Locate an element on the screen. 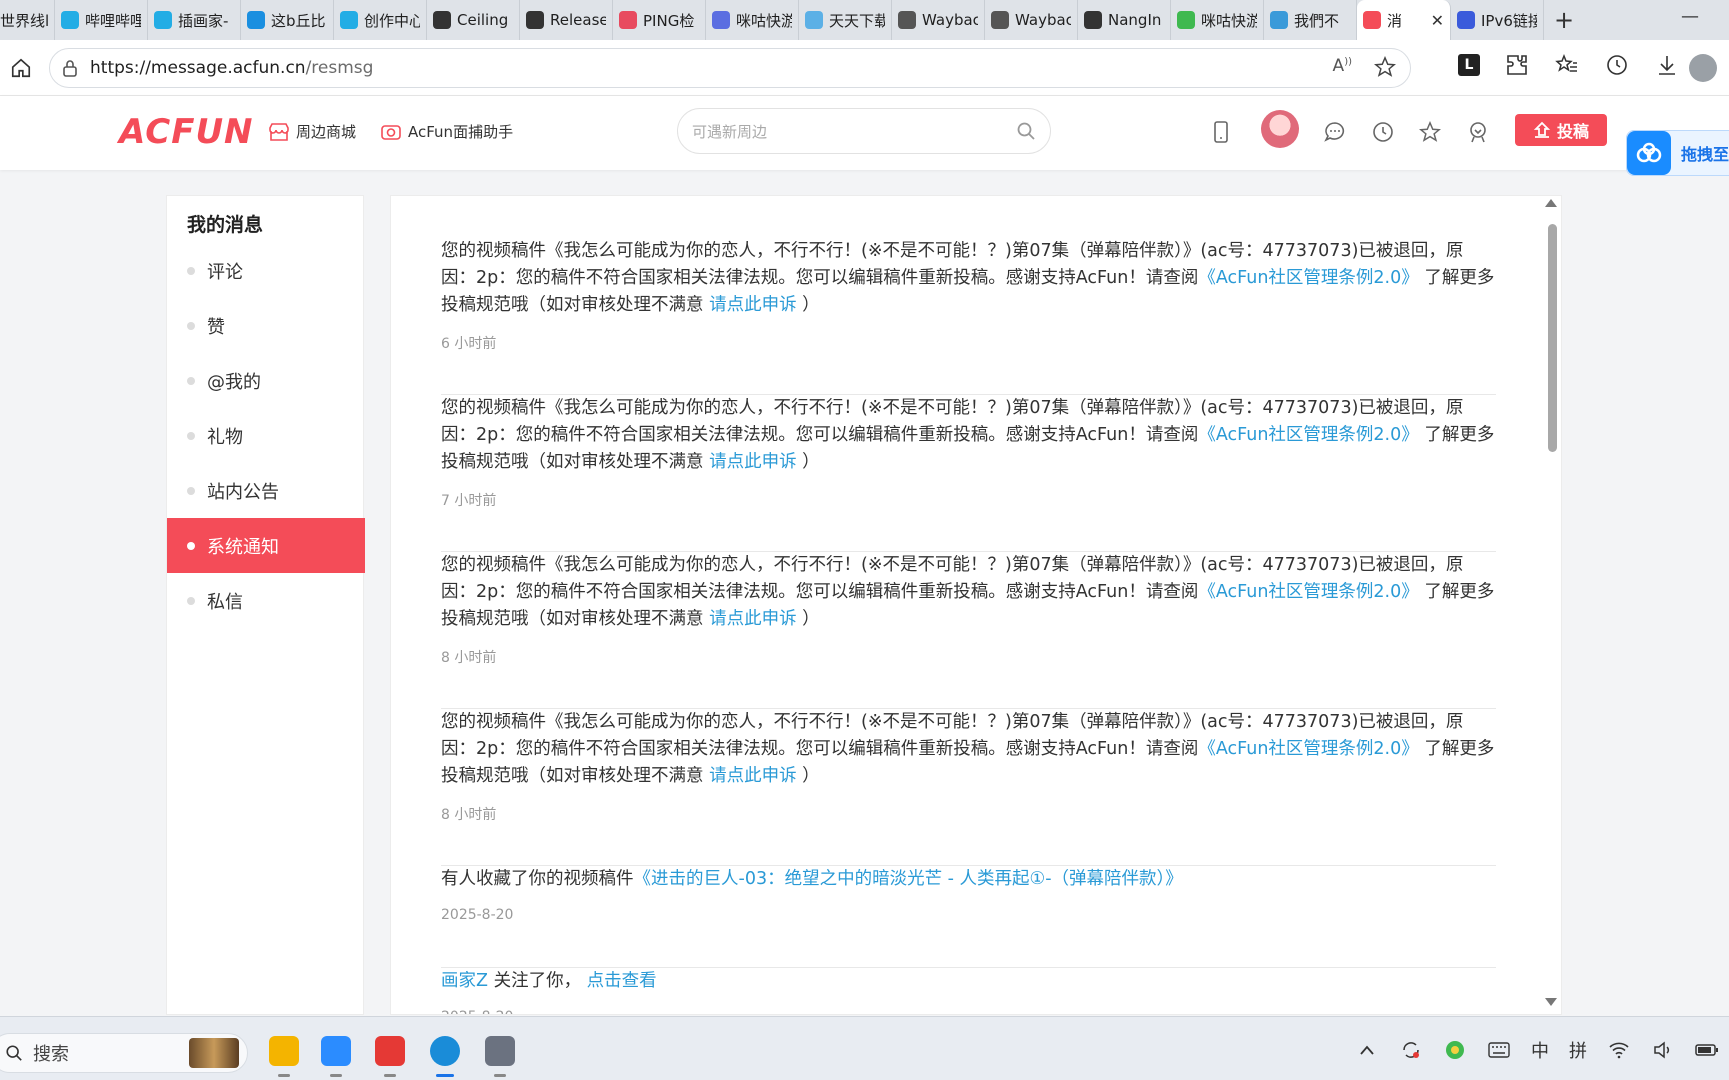 This screenshot has height=1080, width=1729. scrollbar-thumb is located at coordinates (1552, 338).